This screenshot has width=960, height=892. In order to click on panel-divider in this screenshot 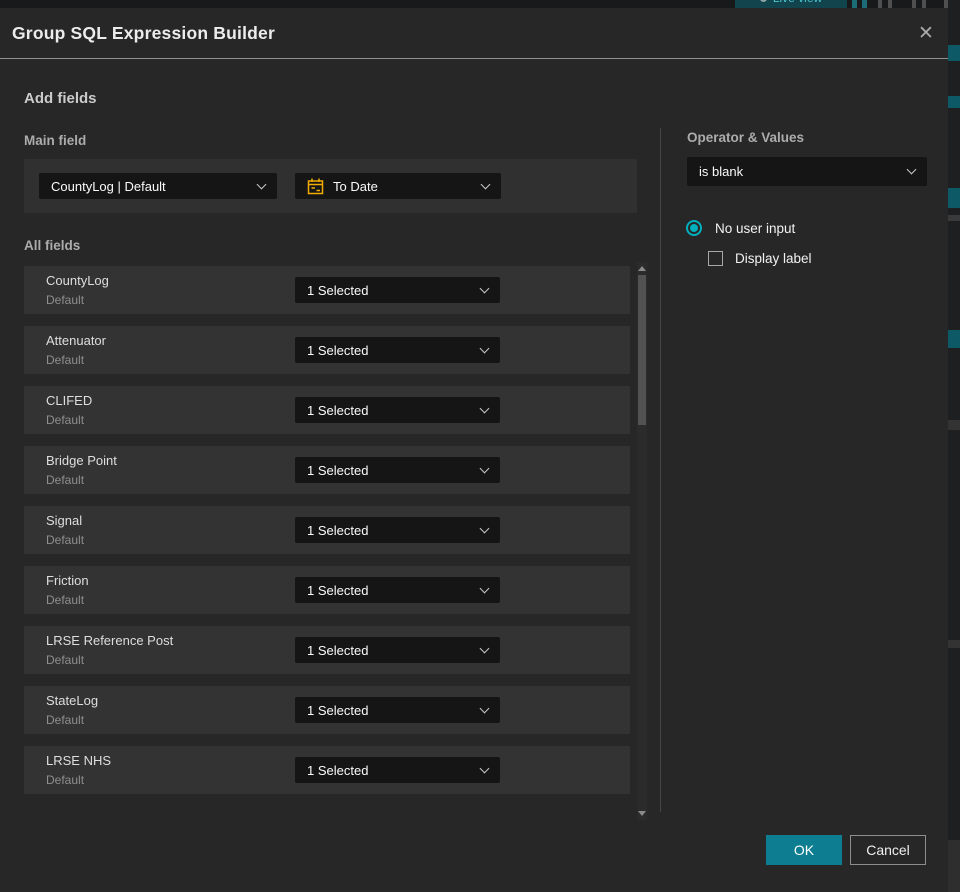, I will do `click(660, 470)`.